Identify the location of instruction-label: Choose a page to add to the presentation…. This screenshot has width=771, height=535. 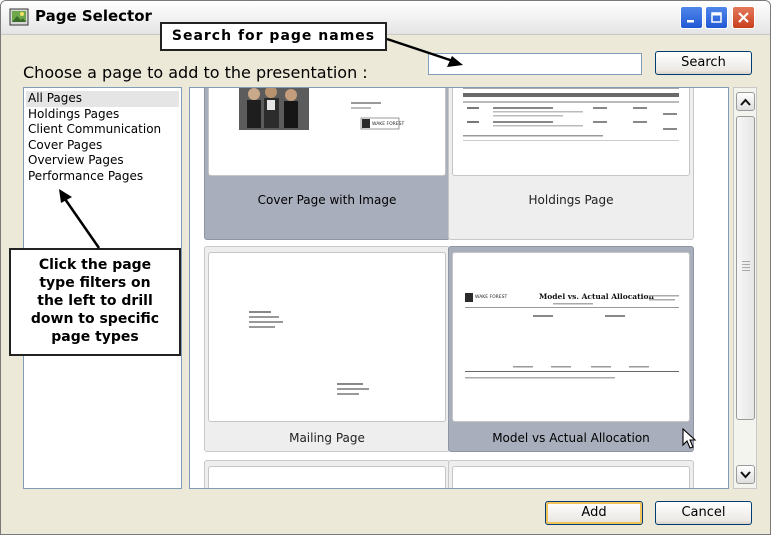
(195, 72).